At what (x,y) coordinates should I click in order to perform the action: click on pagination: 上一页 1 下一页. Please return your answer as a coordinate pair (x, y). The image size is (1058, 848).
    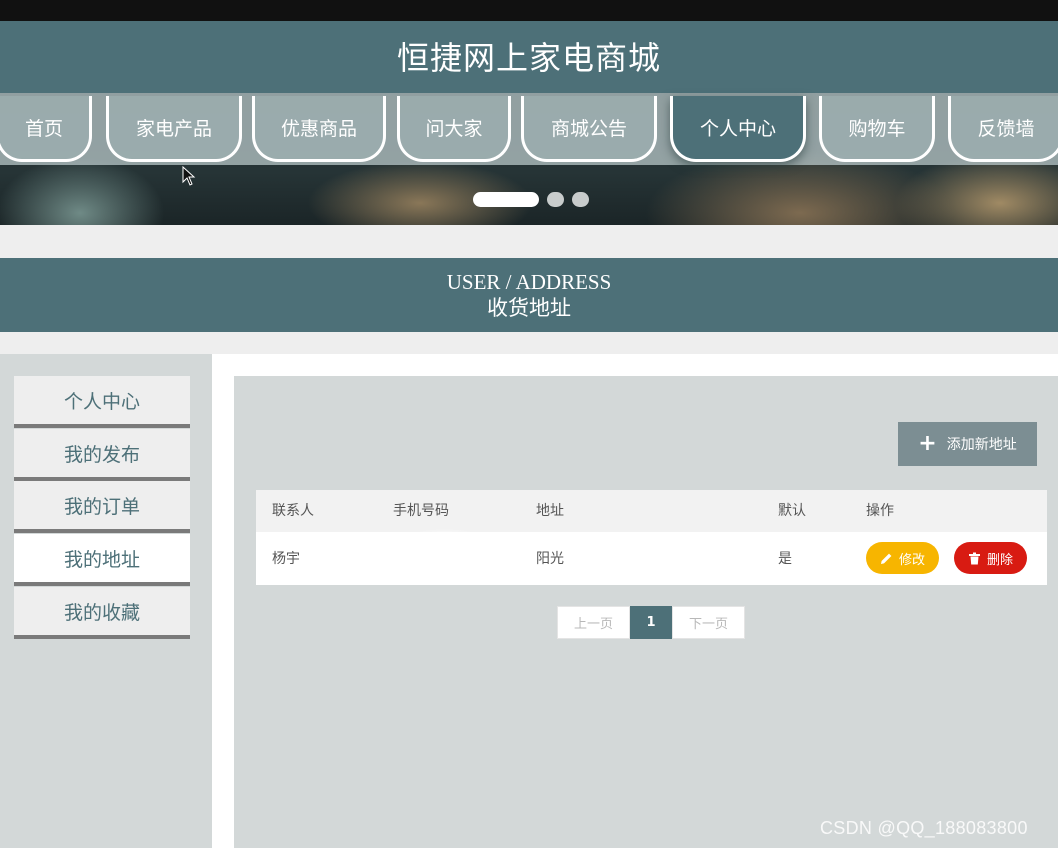
    Looking at the image, I should click on (651, 622).